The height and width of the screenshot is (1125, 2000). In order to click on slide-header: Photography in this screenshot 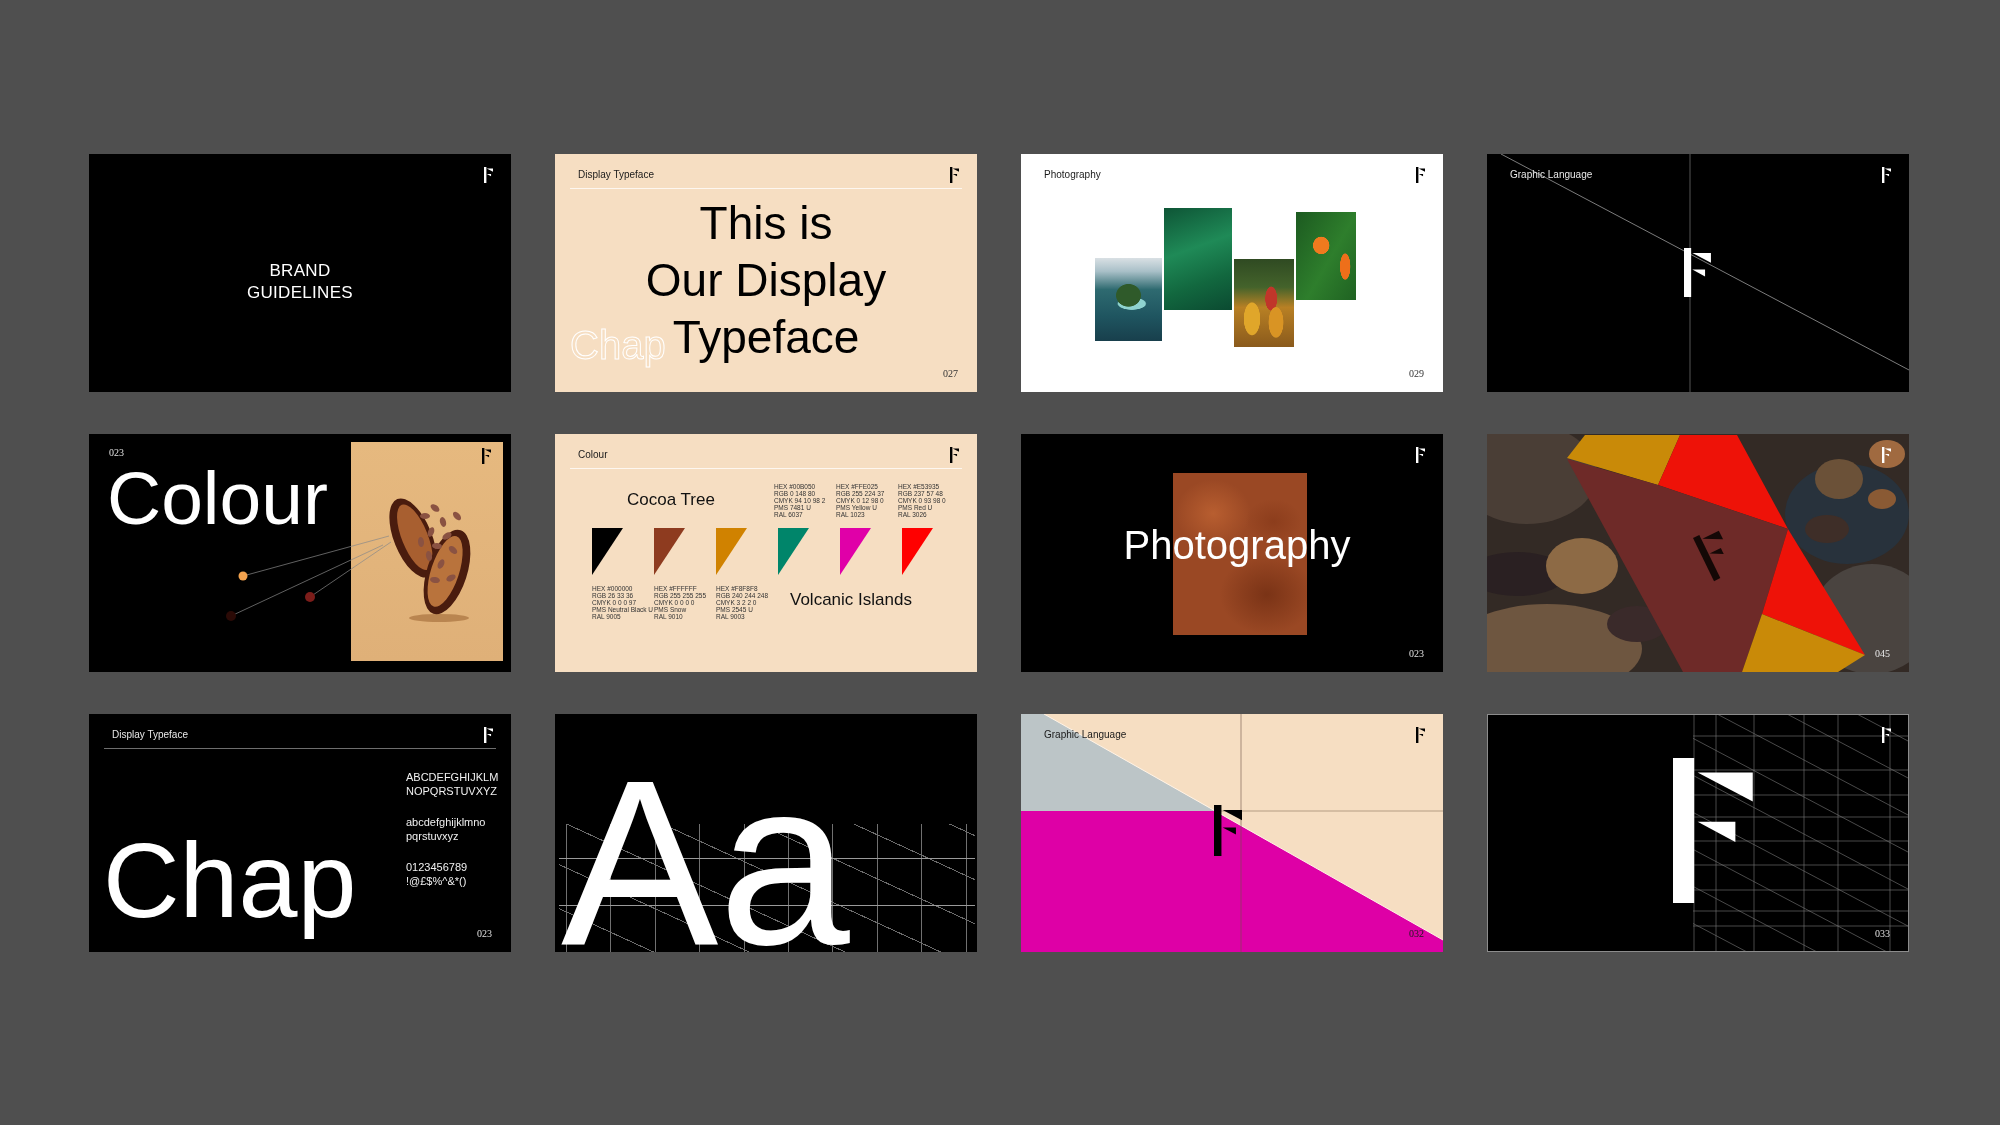, I will do `click(1072, 175)`.